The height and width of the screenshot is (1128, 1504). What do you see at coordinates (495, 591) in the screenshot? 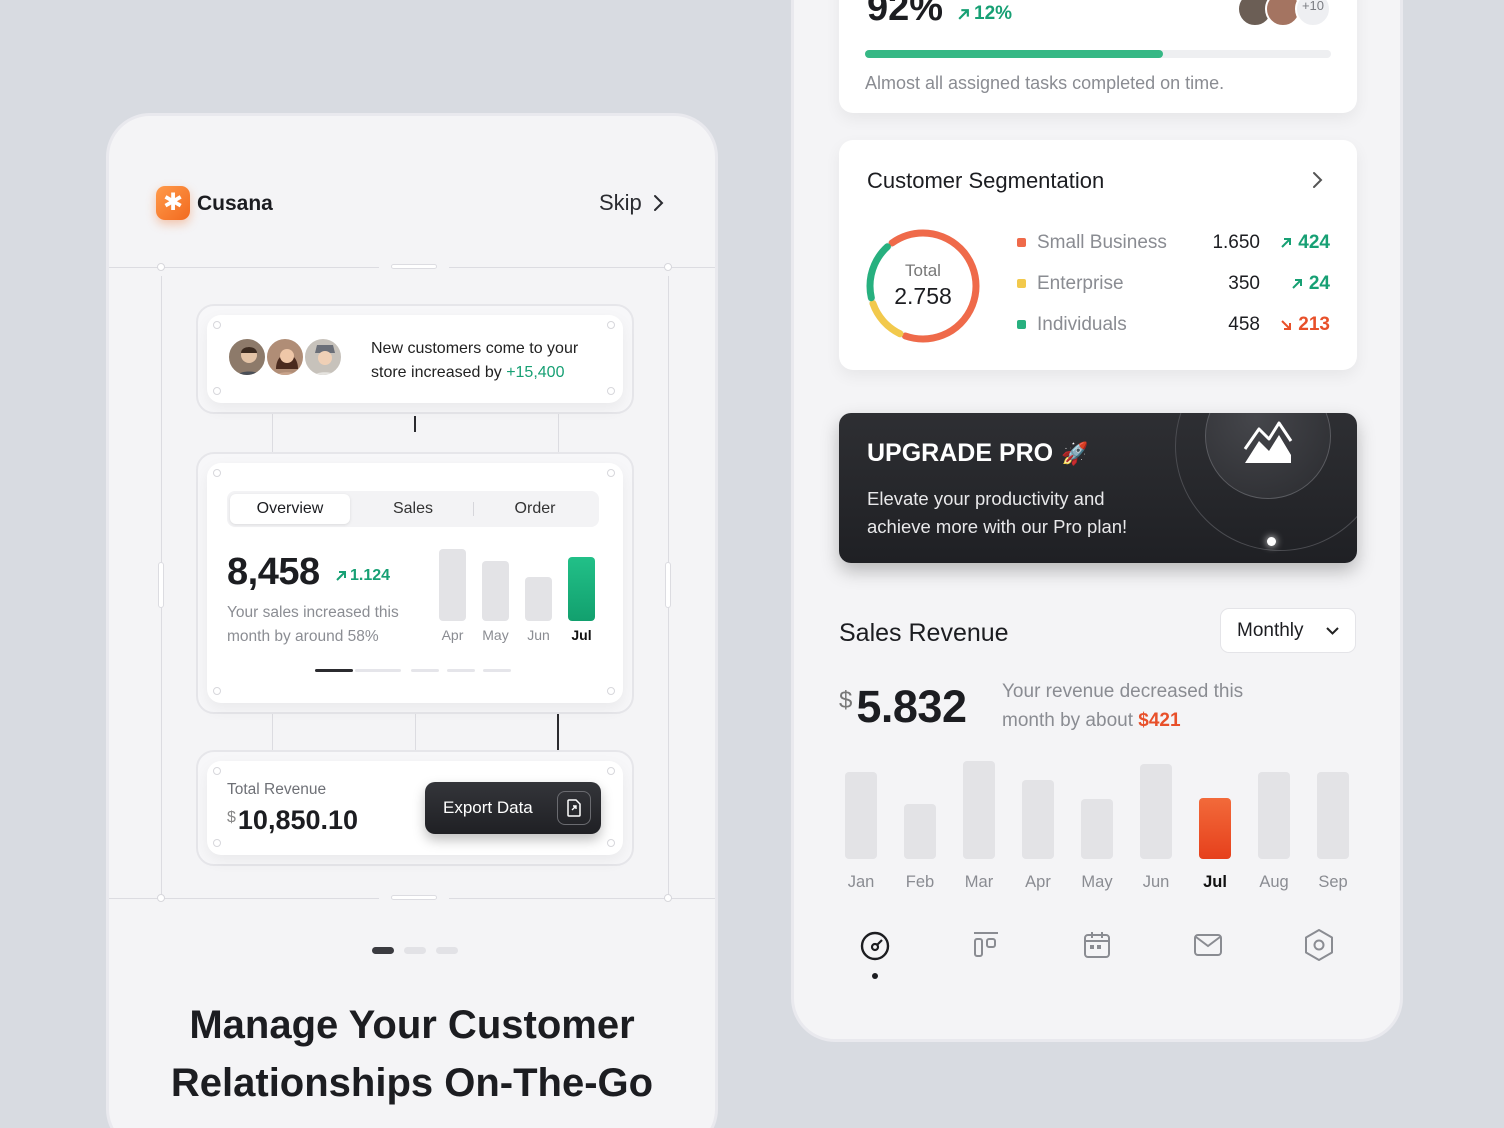
I see `chart-bar-may` at bounding box center [495, 591].